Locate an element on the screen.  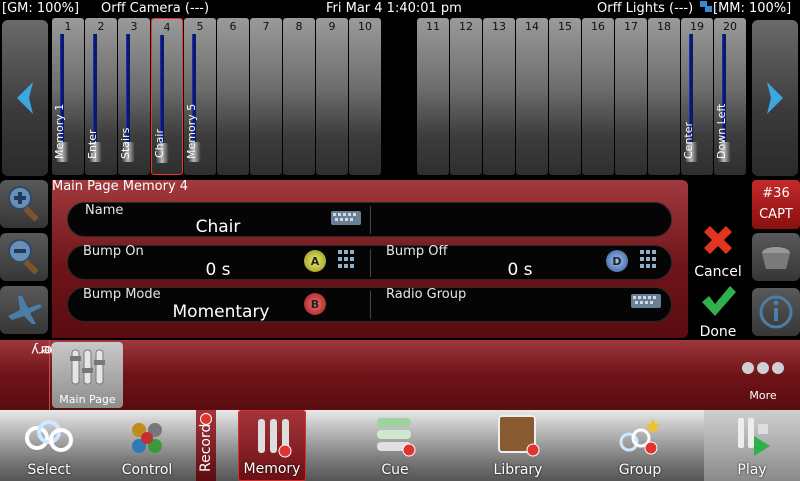
fader-9: 9 is located at coordinates (332, 96).